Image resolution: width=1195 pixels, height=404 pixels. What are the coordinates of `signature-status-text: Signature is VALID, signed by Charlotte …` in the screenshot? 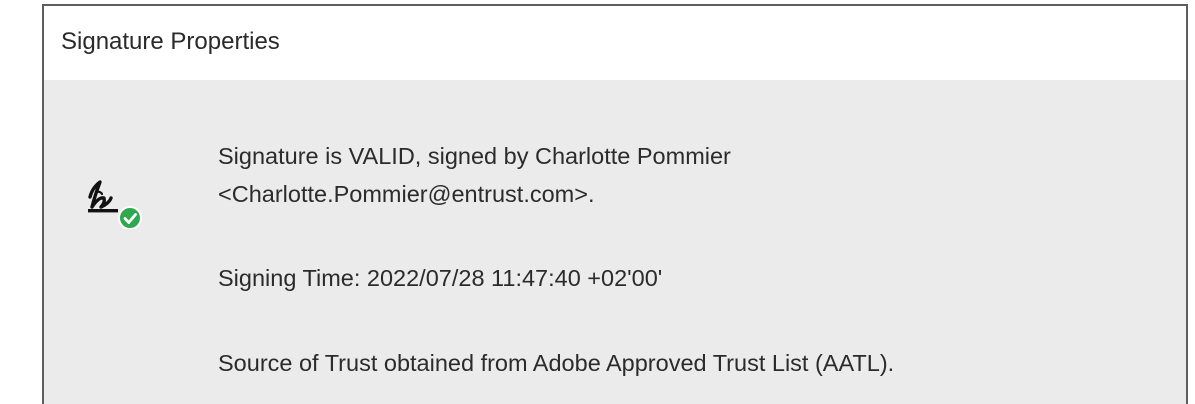 It's located at (474, 156).